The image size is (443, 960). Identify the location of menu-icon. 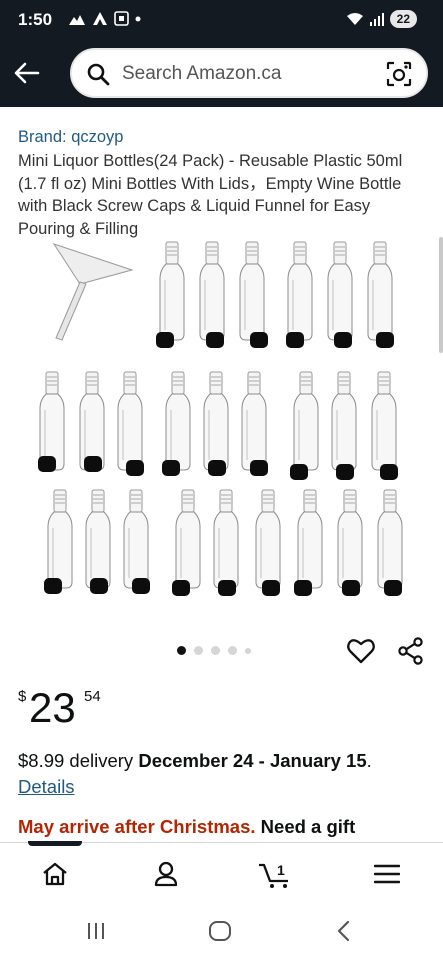
(387, 874).